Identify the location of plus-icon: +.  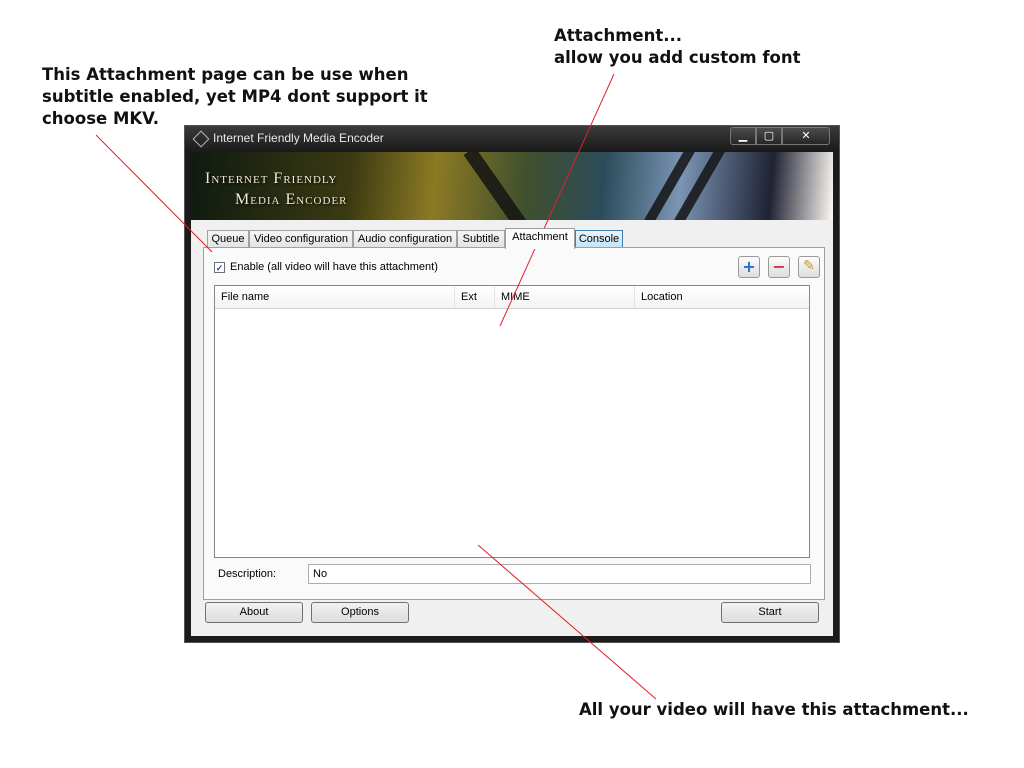
(749, 266).